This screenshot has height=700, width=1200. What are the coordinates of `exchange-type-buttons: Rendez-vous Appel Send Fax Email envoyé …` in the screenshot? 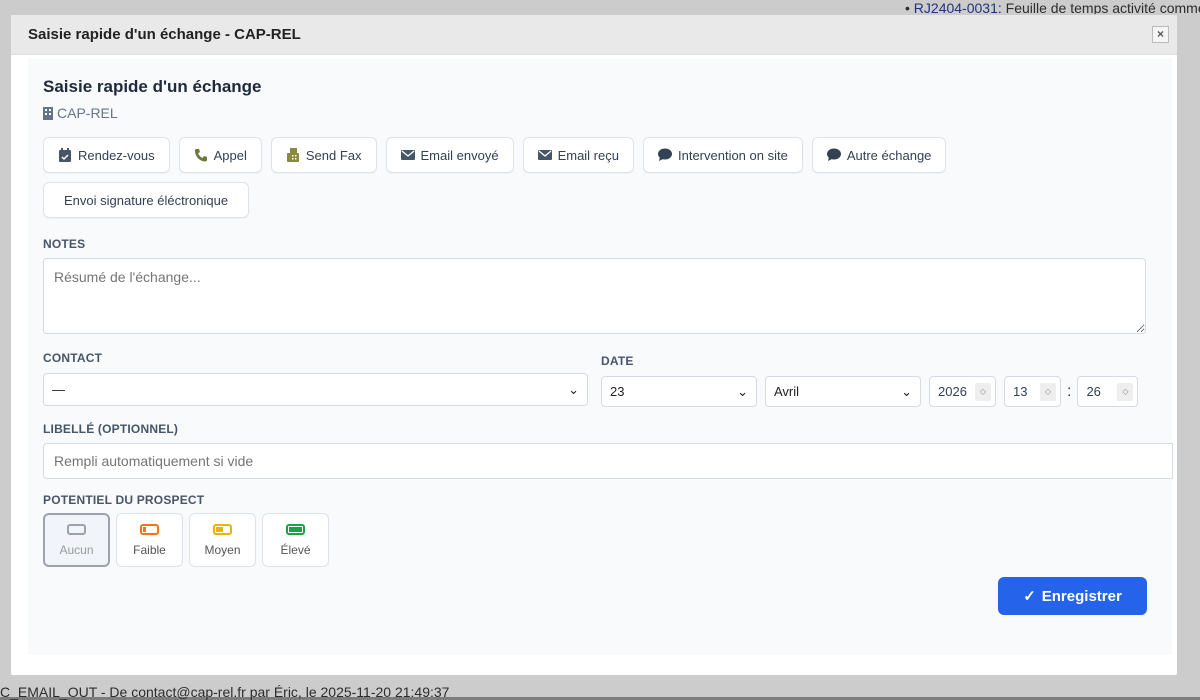 It's located at (503, 177).